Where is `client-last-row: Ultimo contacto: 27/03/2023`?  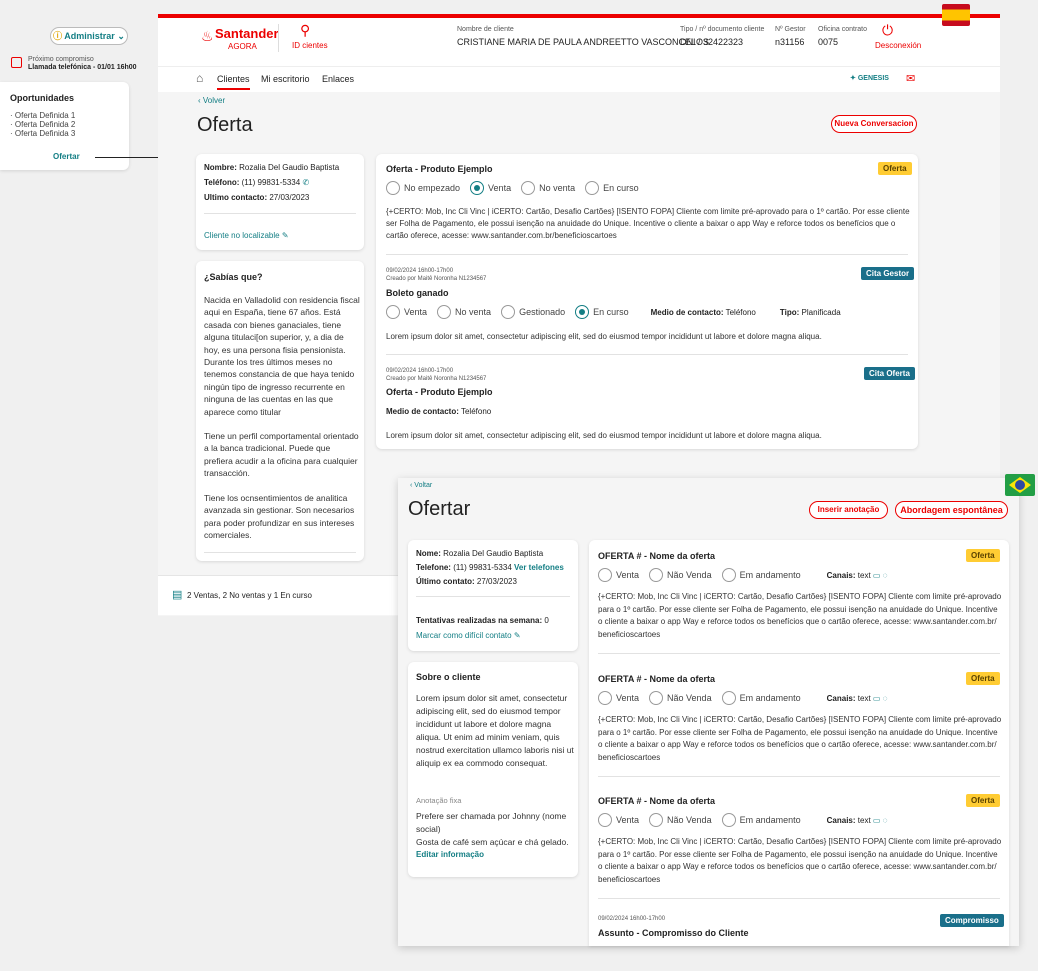
client-last-row: Ultimo contacto: 27/03/2023 is located at coordinates (256, 197).